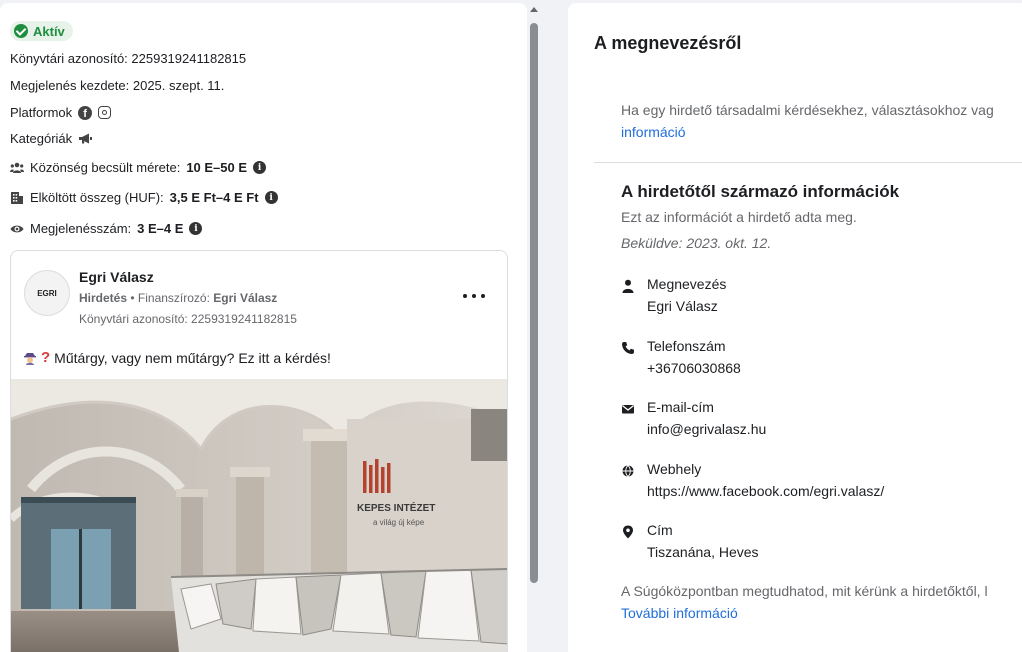 The image size is (1022, 652). I want to click on info-row-label: Webhely, so click(674, 469).